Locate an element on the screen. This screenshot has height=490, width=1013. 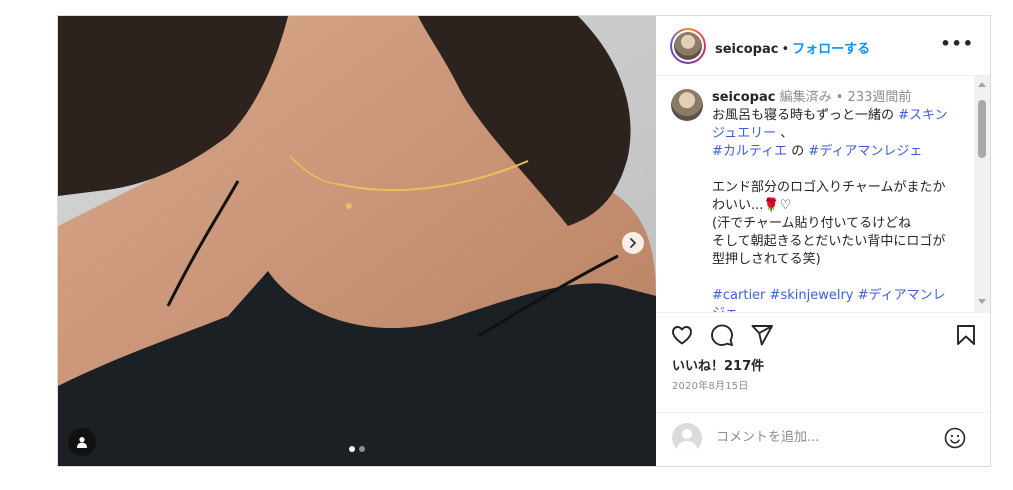
hashtag-link: #skinjewelry is located at coordinates (812, 295).